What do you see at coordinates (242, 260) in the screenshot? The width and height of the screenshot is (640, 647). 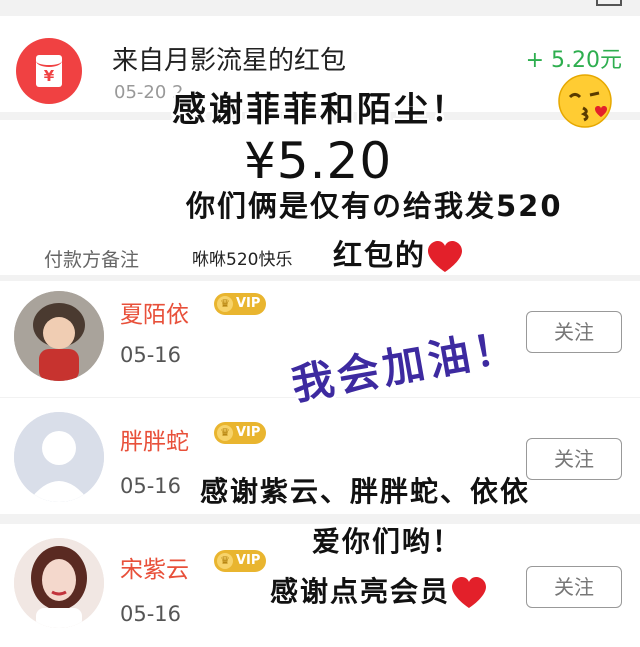 I see `remark-value: 咻咻520快乐` at bounding box center [242, 260].